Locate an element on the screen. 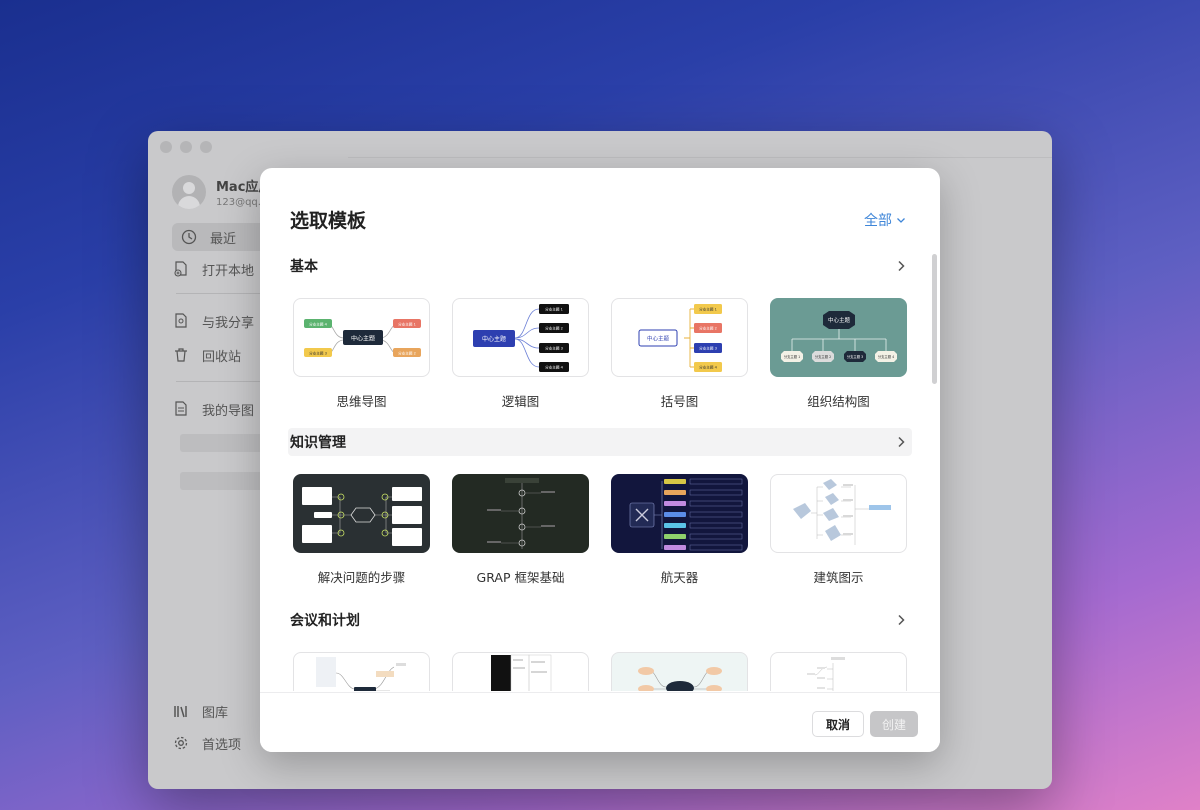 This screenshot has width=1200, height=810. sidebar-item-label: 首选项 is located at coordinates (222, 745).